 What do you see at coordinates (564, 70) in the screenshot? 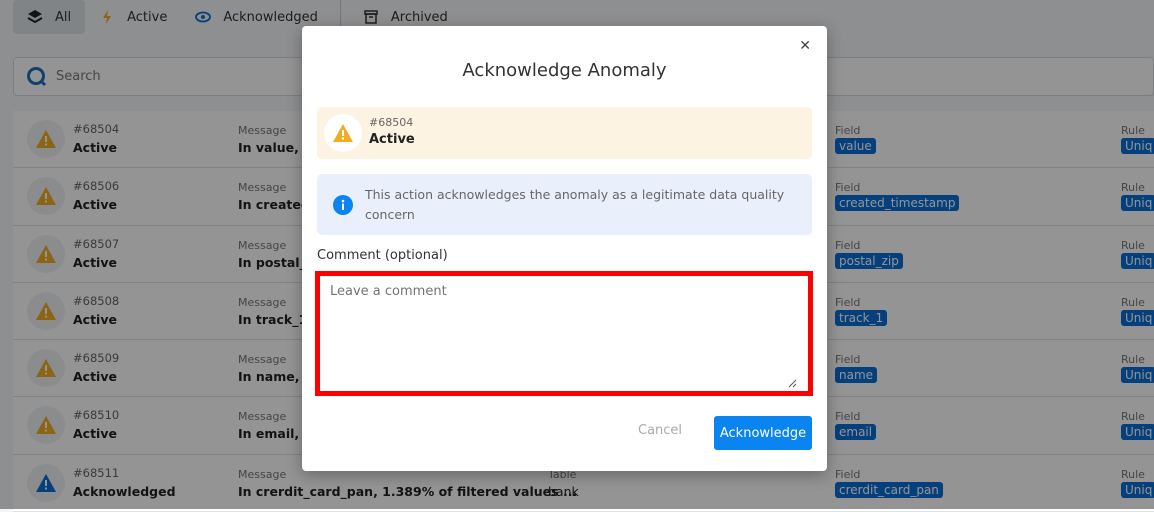
I see `dialog-title: Acknowledge Anomaly` at bounding box center [564, 70].